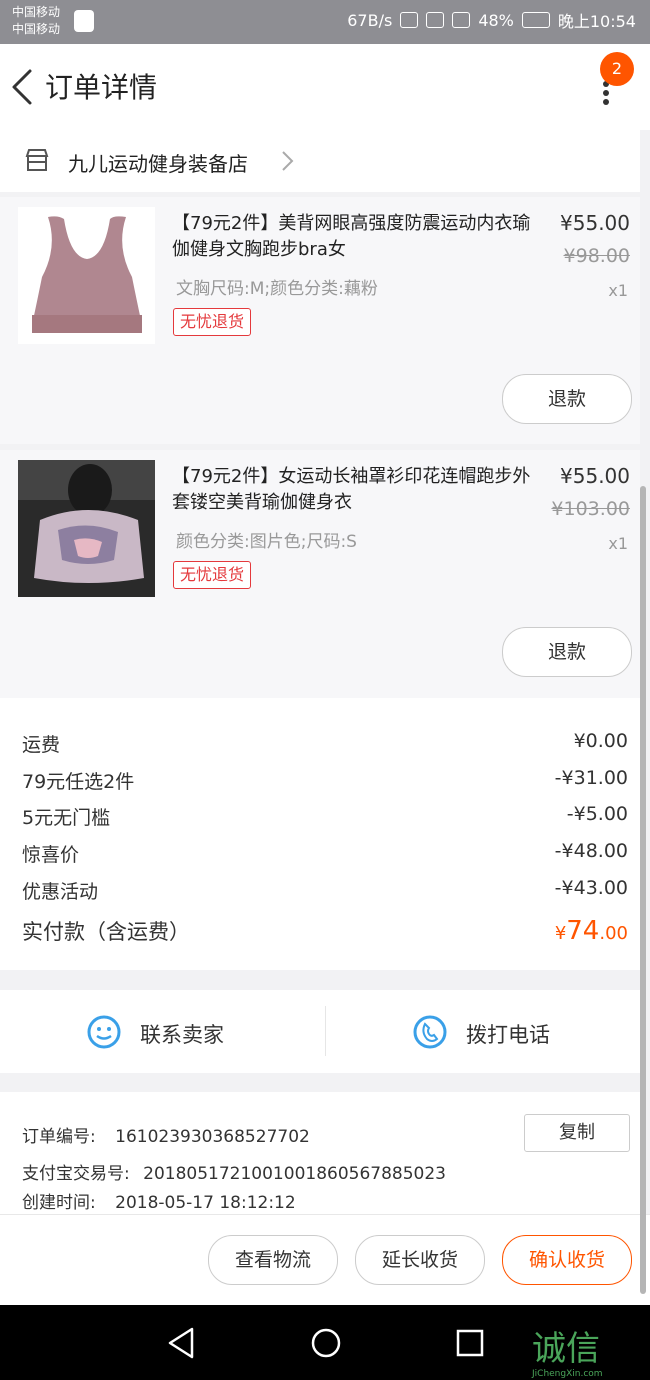  Describe the element at coordinates (59, 1203) in the screenshot. I see `created-label: 创建时间:` at that location.